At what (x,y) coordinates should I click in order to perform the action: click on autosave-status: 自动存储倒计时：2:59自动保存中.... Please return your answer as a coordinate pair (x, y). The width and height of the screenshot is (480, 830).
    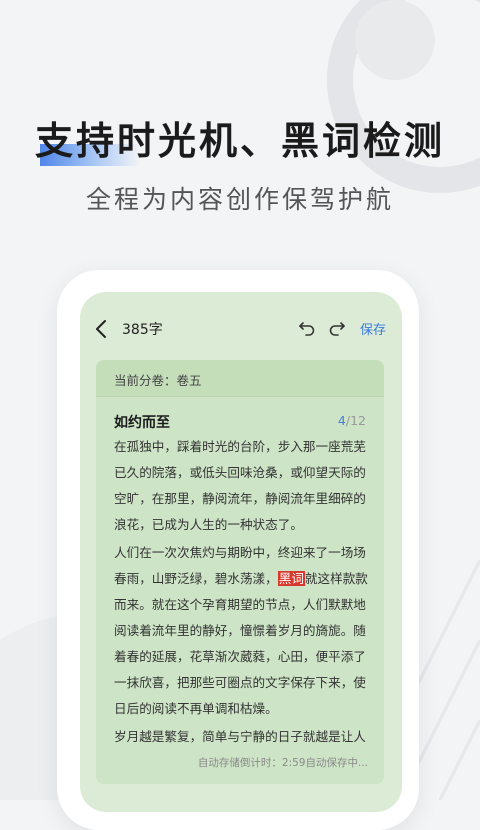
    Looking at the image, I should click on (282, 763).